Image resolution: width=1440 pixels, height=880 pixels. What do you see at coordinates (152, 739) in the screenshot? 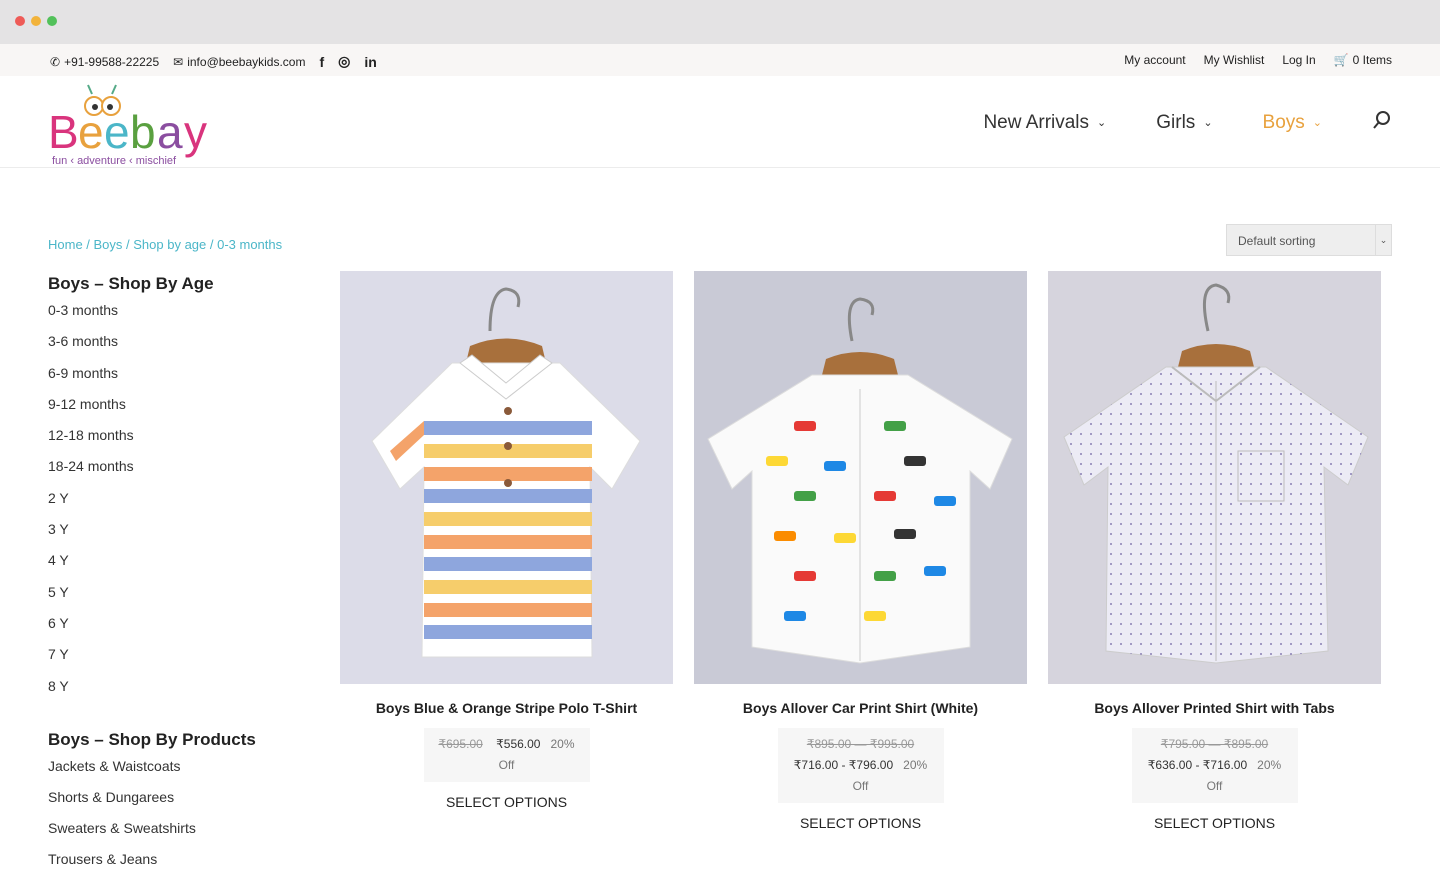
I see `sidebar-products-title: Boys – Shop By Products` at bounding box center [152, 739].